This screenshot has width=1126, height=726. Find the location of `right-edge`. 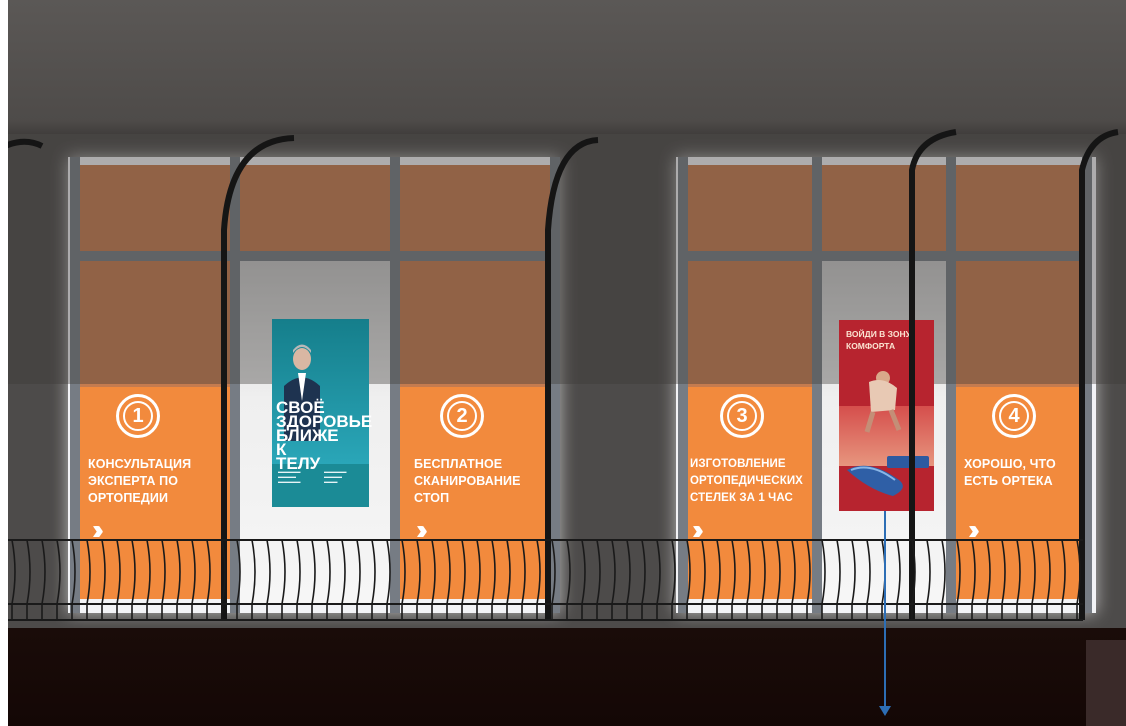

right-edge is located at coordinates (1106, 683).